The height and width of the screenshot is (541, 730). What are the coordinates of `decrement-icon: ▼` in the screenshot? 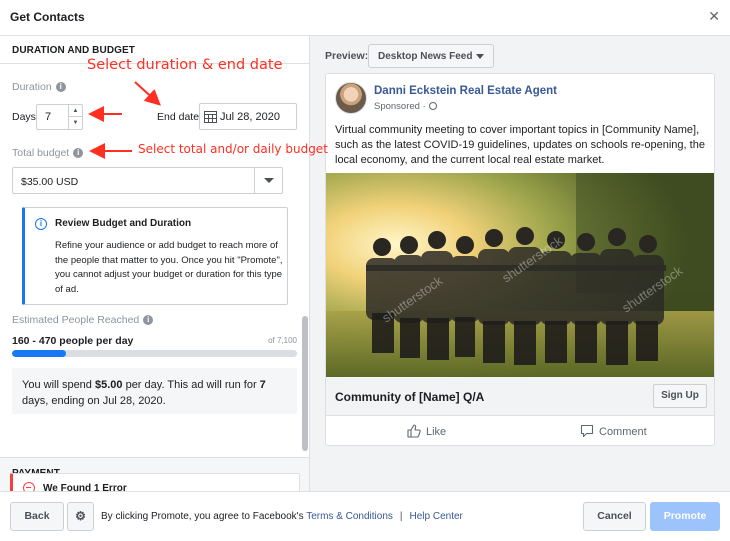 It's located at (75, 123).